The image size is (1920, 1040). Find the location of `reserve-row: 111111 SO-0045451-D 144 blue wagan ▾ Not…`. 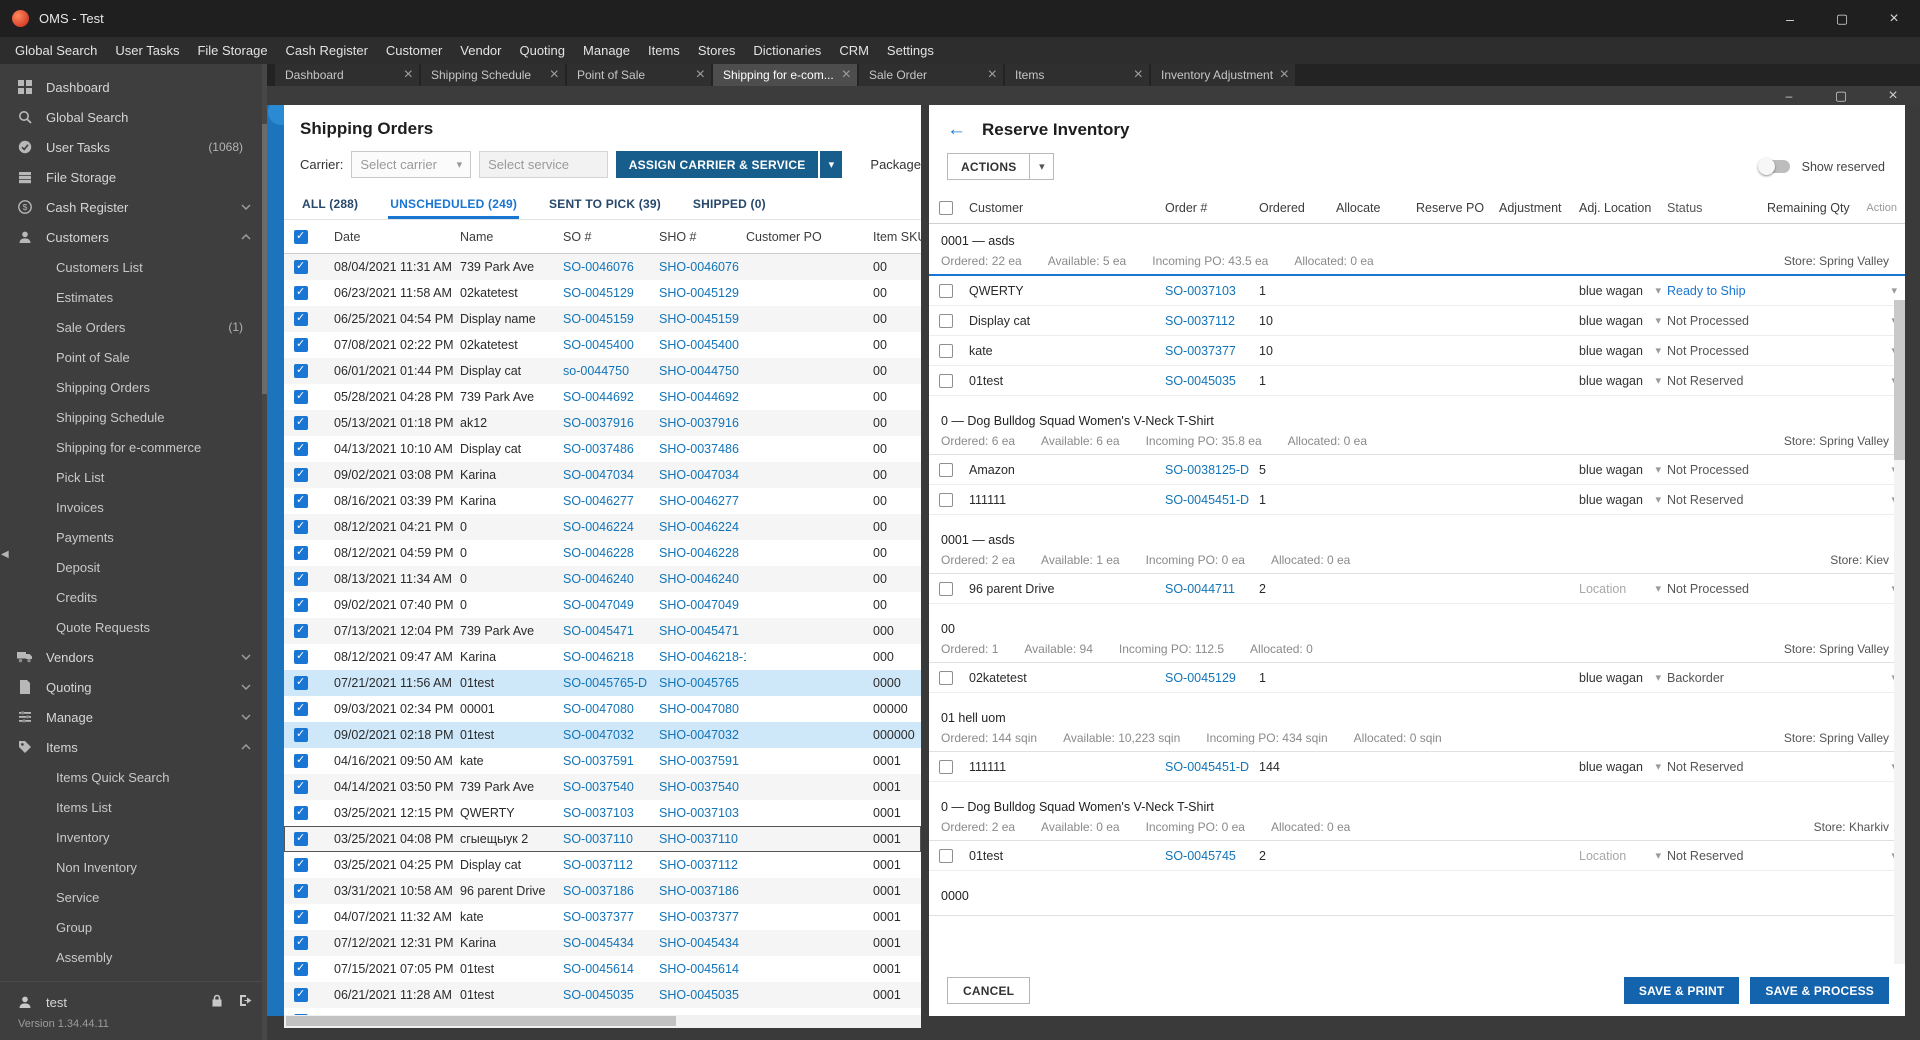

reserve-row: 111111 SO-0045451-D 144 blue wagan ▾ Not… is located at coordinates (1417, 767).